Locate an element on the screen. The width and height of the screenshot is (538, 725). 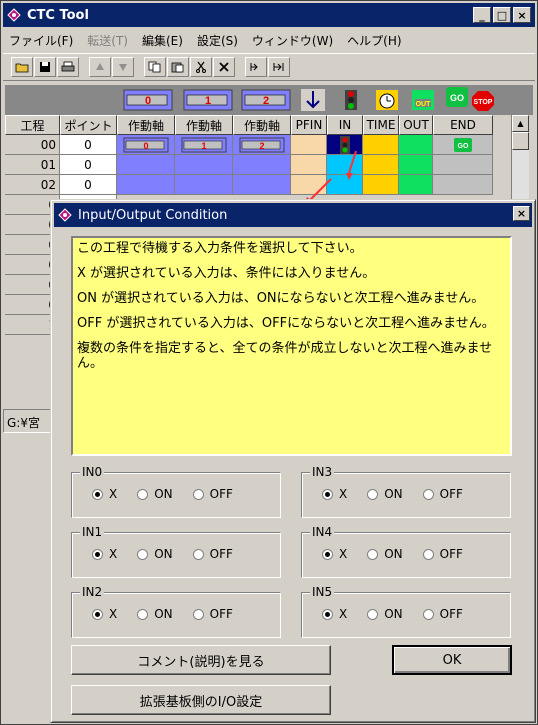
end-cell: GO is located at coordinates (463, 145).